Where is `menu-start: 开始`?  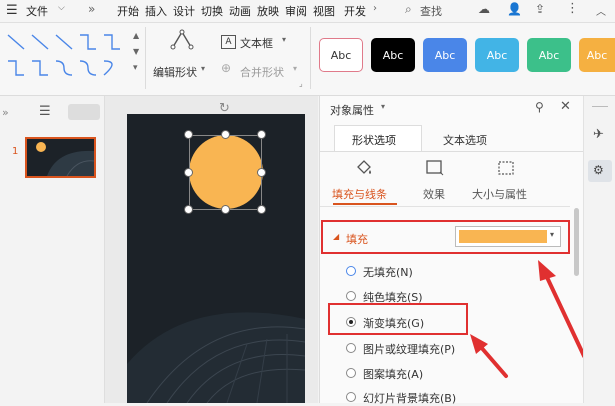
menu-start: 开始 is located at coordinates (128, 11).